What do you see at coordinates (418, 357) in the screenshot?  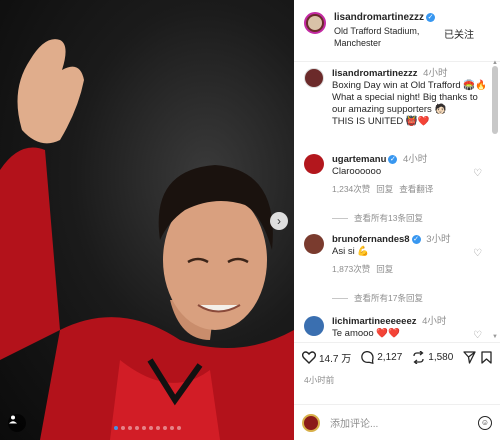 I see `repost-icon` at bounding box center [418, 357].